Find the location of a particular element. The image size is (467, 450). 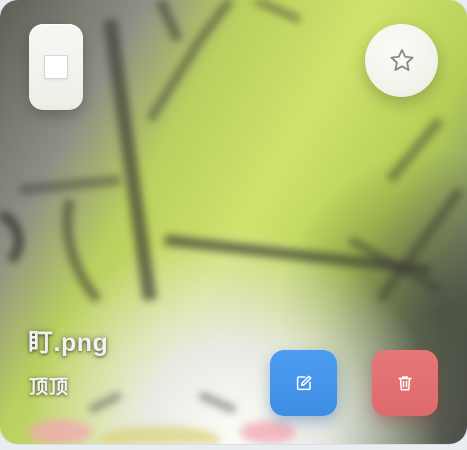

checkbox-icon is located at coordinates (56, 67).